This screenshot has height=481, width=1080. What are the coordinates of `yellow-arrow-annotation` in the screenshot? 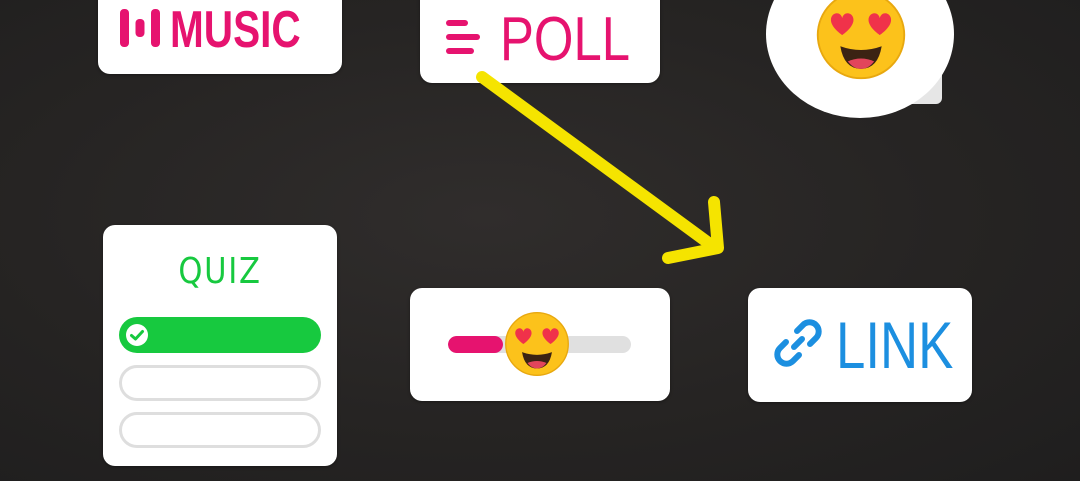 It's located at (600, 167).